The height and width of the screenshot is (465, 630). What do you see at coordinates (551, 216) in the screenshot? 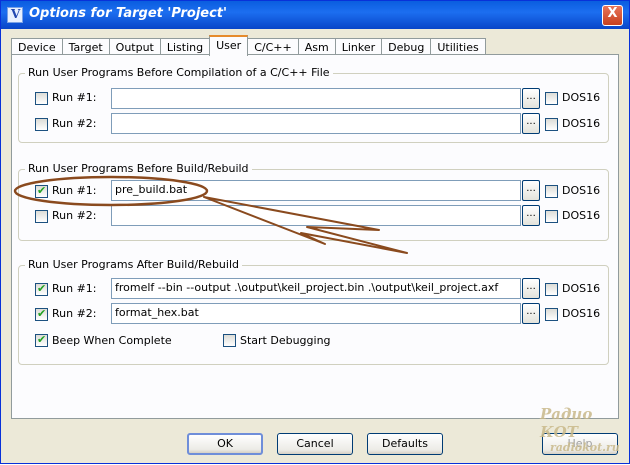
I see `before-build-run2-dos16-checkbox` at bounding box center [551, 216].